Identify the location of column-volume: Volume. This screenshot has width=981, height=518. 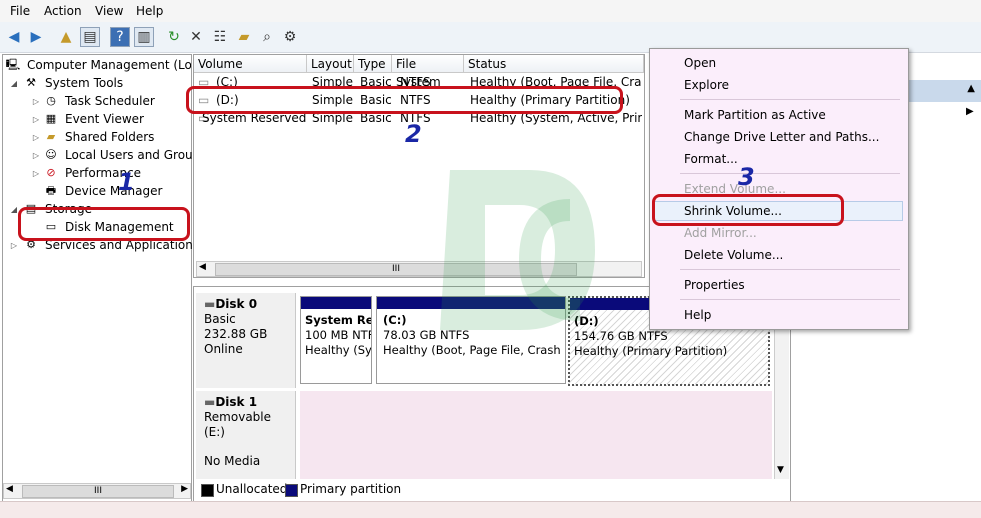
(250, 64).